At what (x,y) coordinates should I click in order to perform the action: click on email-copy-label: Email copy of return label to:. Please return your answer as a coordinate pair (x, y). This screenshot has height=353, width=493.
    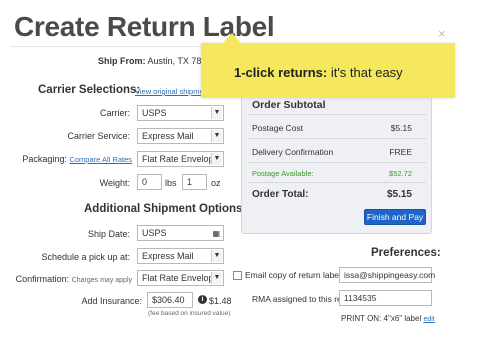
    Looking at the image, I should click on (299, 275).